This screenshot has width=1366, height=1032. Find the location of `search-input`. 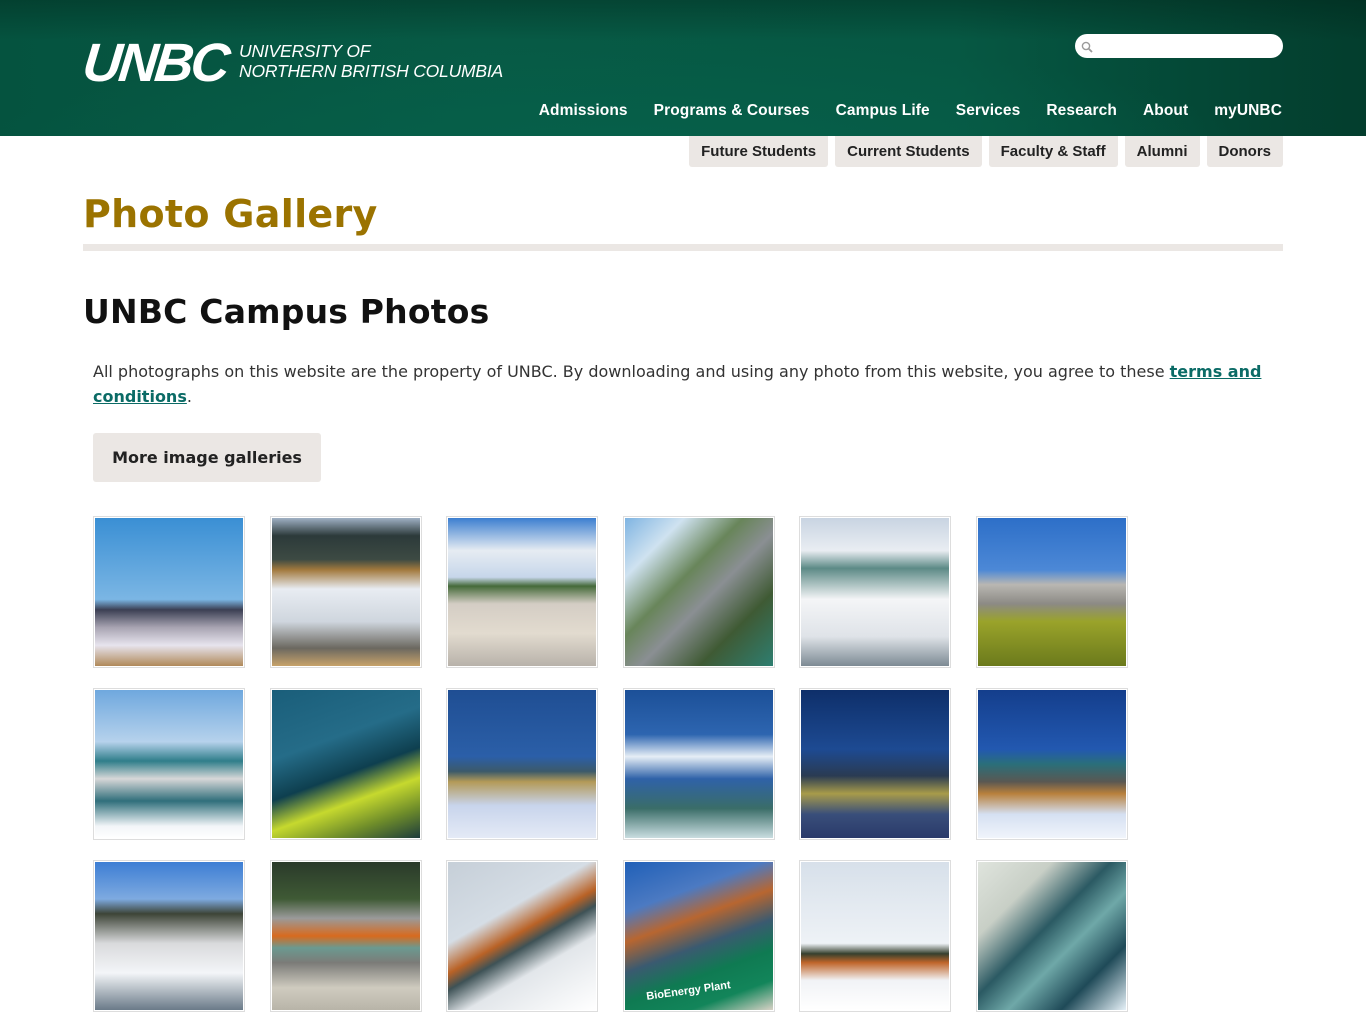

search-input is located at coordinates (1187, 46).